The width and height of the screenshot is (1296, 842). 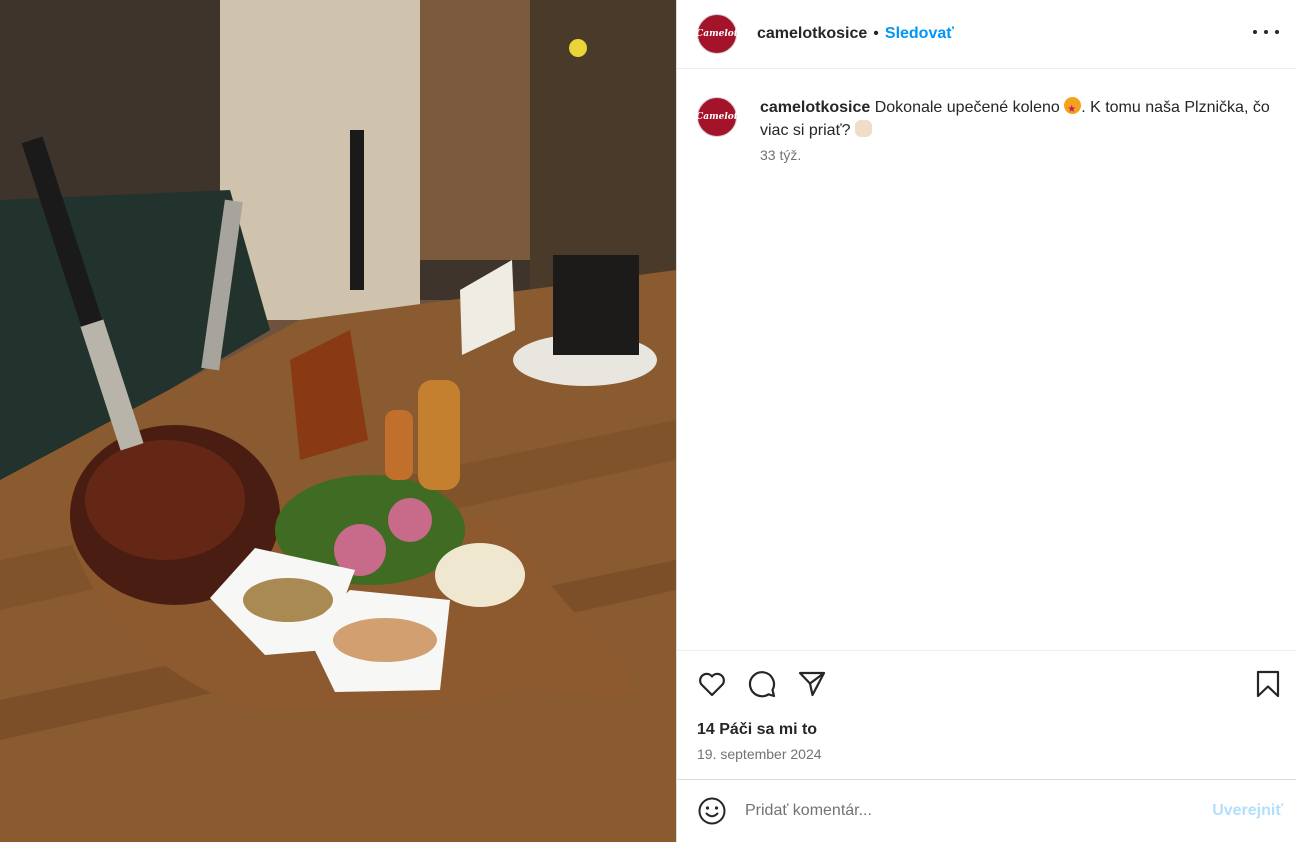 I want to click on caption-text-part1: Dokonale upečené koleno, so click(x=967, y=107).